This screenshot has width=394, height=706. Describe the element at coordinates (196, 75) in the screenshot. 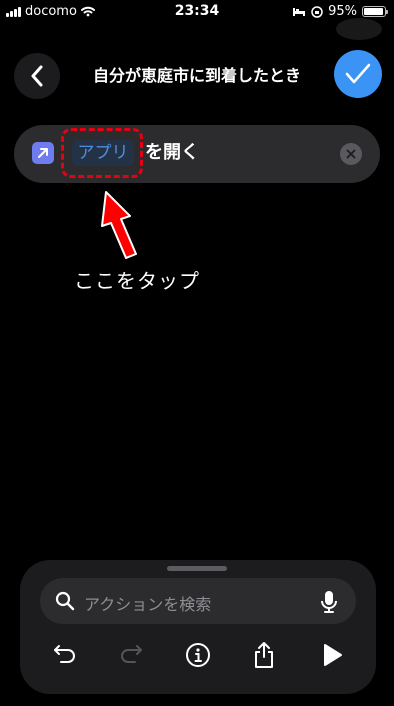

I see `page-title: 自分が恵庭市に到着したとき` at that location.